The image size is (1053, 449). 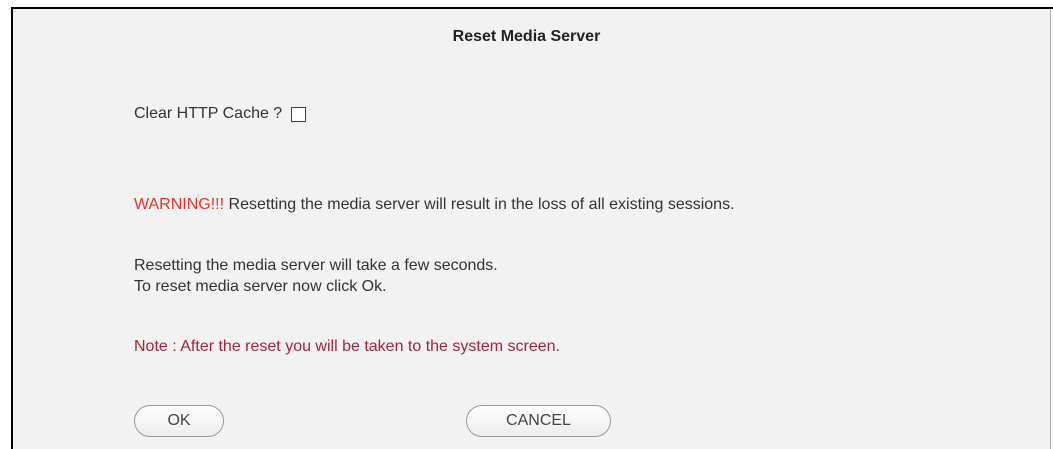 I want to click on clear-cache-label: Clear HTTP Cache ?, so click(x=208, y=113).